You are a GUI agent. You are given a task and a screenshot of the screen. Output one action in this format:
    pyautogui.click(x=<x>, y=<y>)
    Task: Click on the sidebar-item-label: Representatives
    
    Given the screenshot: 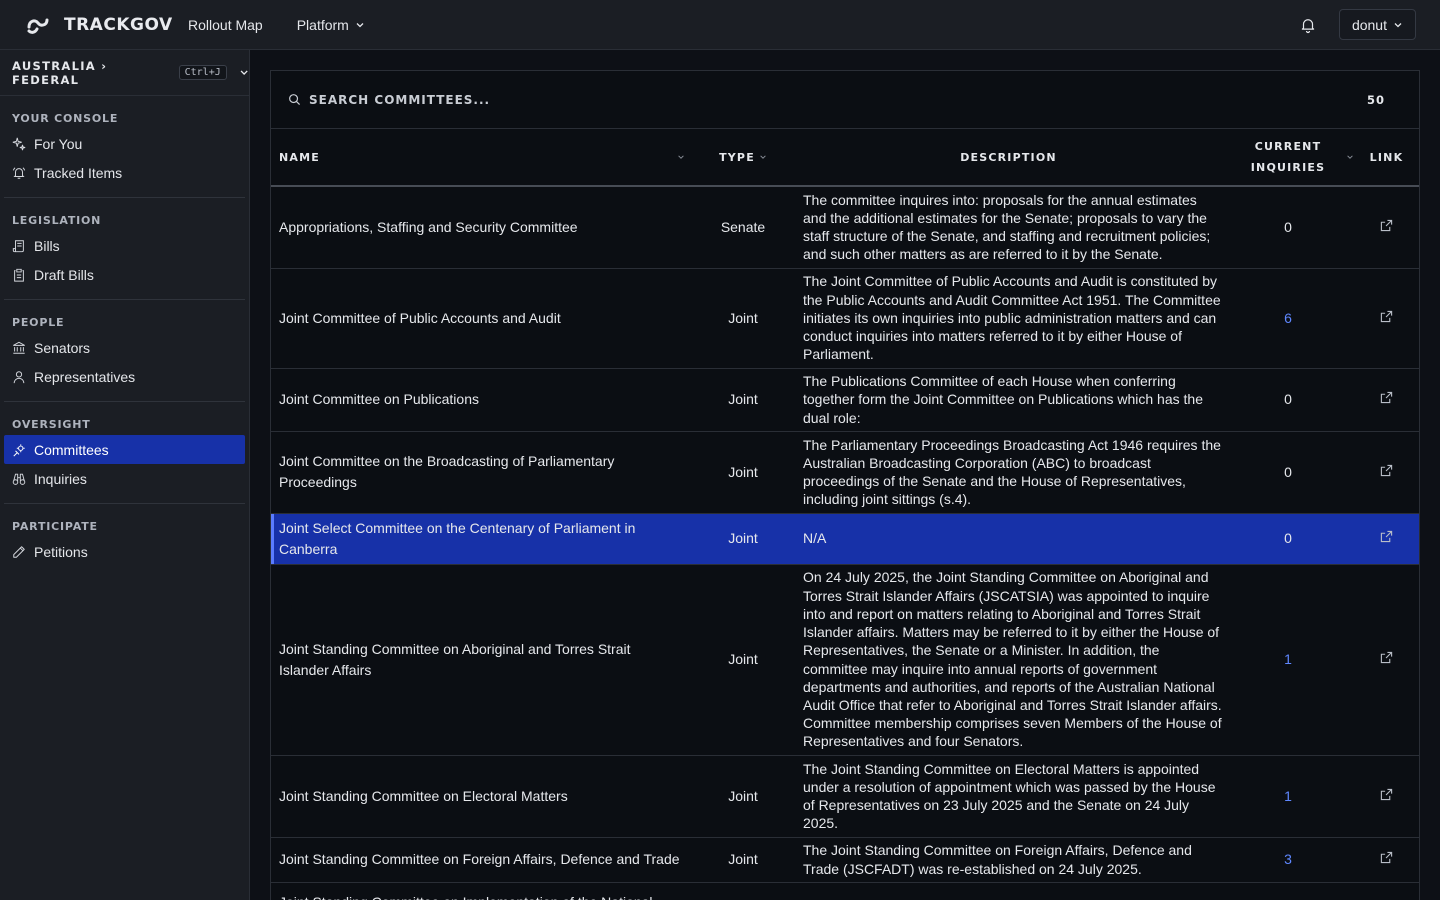 What is the action you would take?
    pyautogui.click(x=85, y=376)
    